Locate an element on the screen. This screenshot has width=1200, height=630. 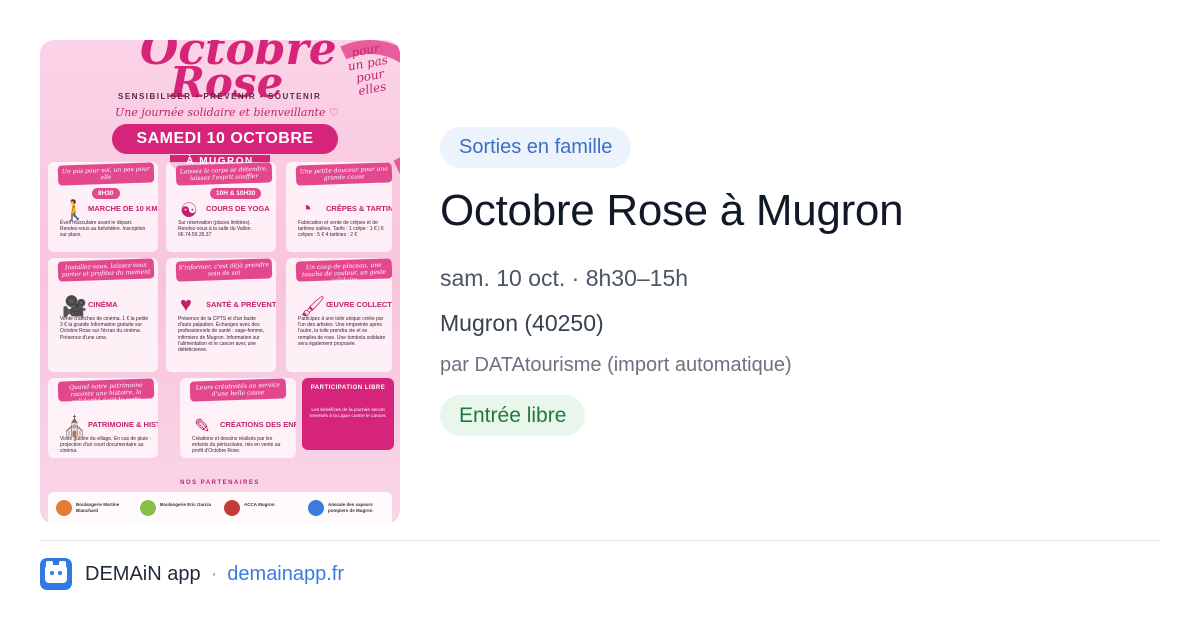
poster-subtitle: Une journée solidaire et bienveillante ♡ is located at coordinates (227, 112).